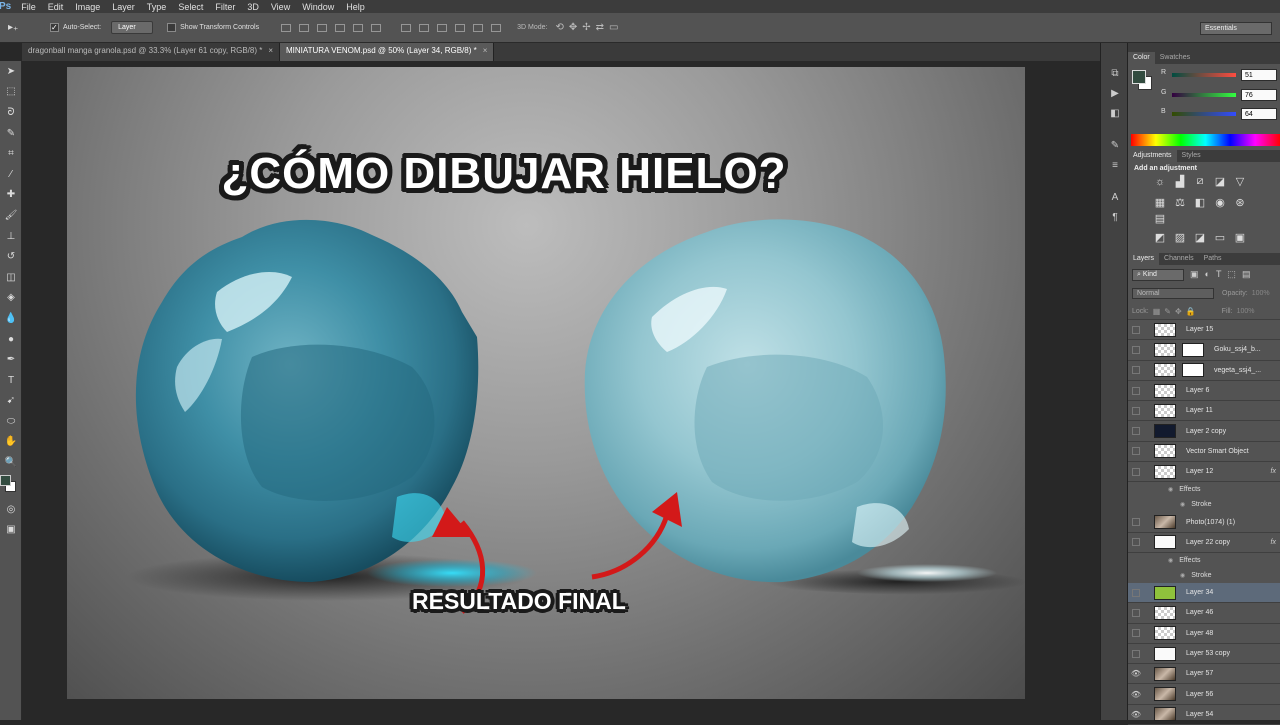 The width and height of the screenshot is (1280, 725). What do you see at coordinates (1160, 202) in the screenshot?
I see `hue-saturation-icon: ▦` at bounding box center [1160, 202].